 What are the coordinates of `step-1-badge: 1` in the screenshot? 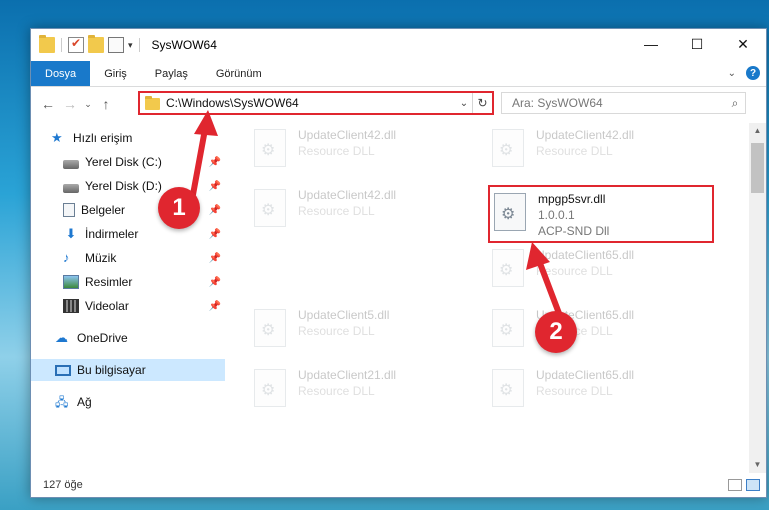 It's located at (179, 208).